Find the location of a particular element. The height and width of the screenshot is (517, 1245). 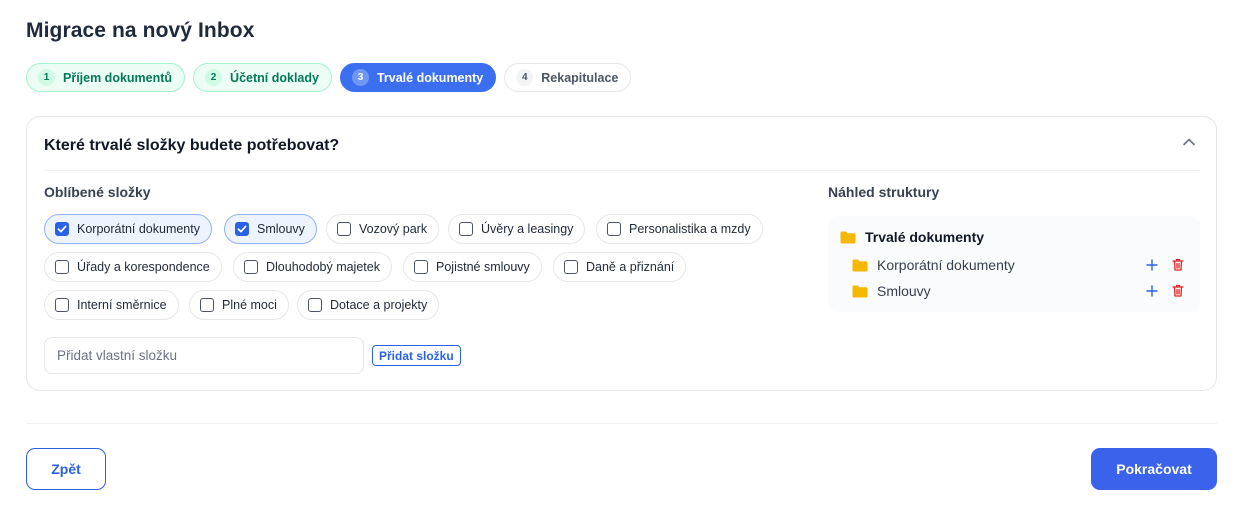

step-ucetni-doklady: 2 Účetní doklady is located at coordinates (262, 77).